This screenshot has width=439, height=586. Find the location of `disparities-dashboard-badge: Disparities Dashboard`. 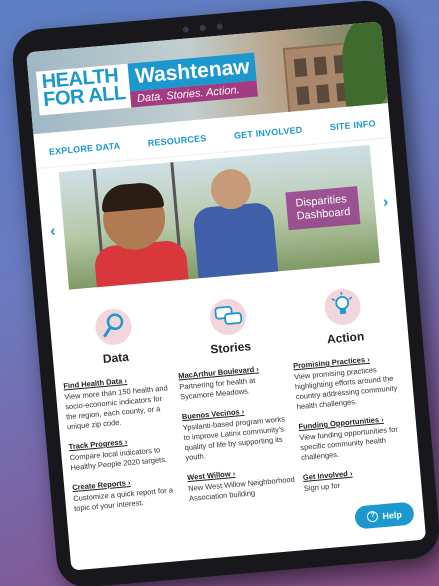

disparities-dashboard-badge: Disparities Dashboard is located at coordinates (323, 208).